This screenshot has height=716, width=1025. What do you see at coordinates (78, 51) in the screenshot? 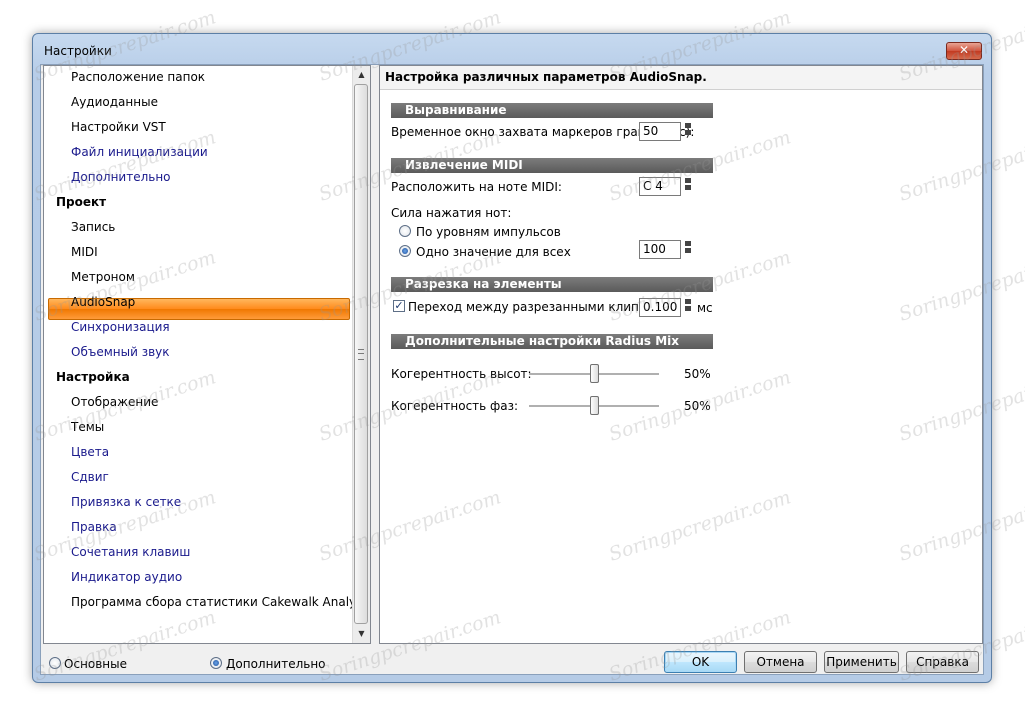
I see `window-title: Настройки` at bounding box center [78, 51].